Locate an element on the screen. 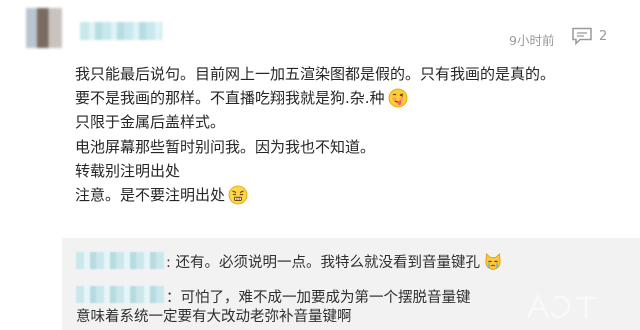  reply-count-button: 2 is located at coordinates (589, 36).